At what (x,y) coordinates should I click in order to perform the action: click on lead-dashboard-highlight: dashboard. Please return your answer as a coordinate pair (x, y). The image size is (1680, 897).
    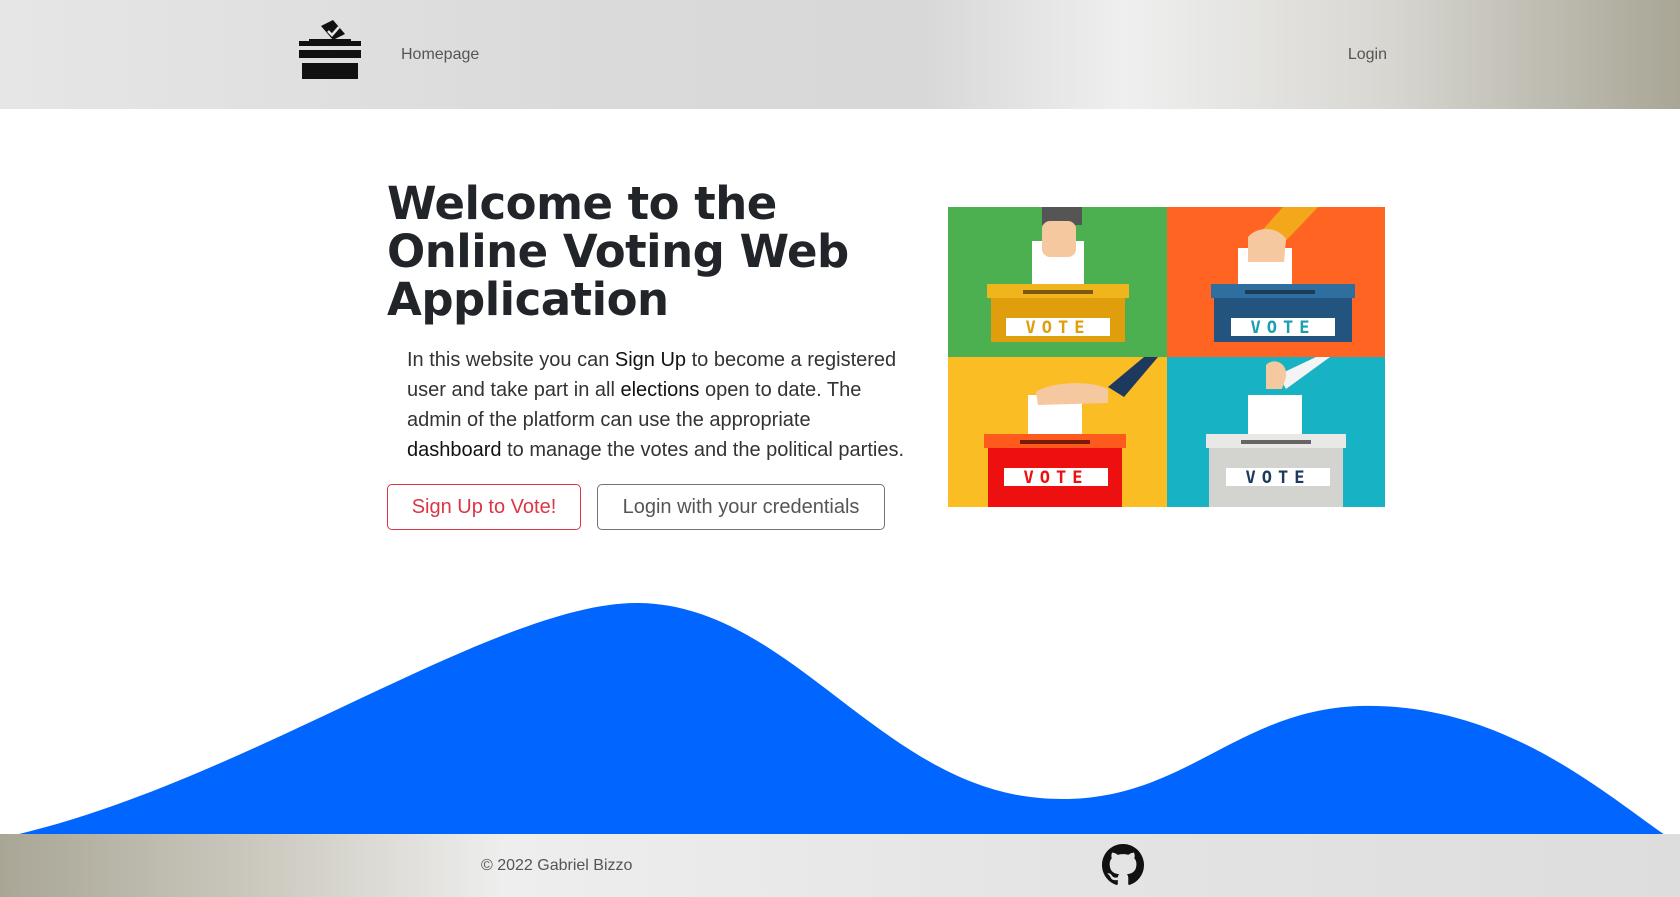
    Looking at the image, I should click on (454, 450).